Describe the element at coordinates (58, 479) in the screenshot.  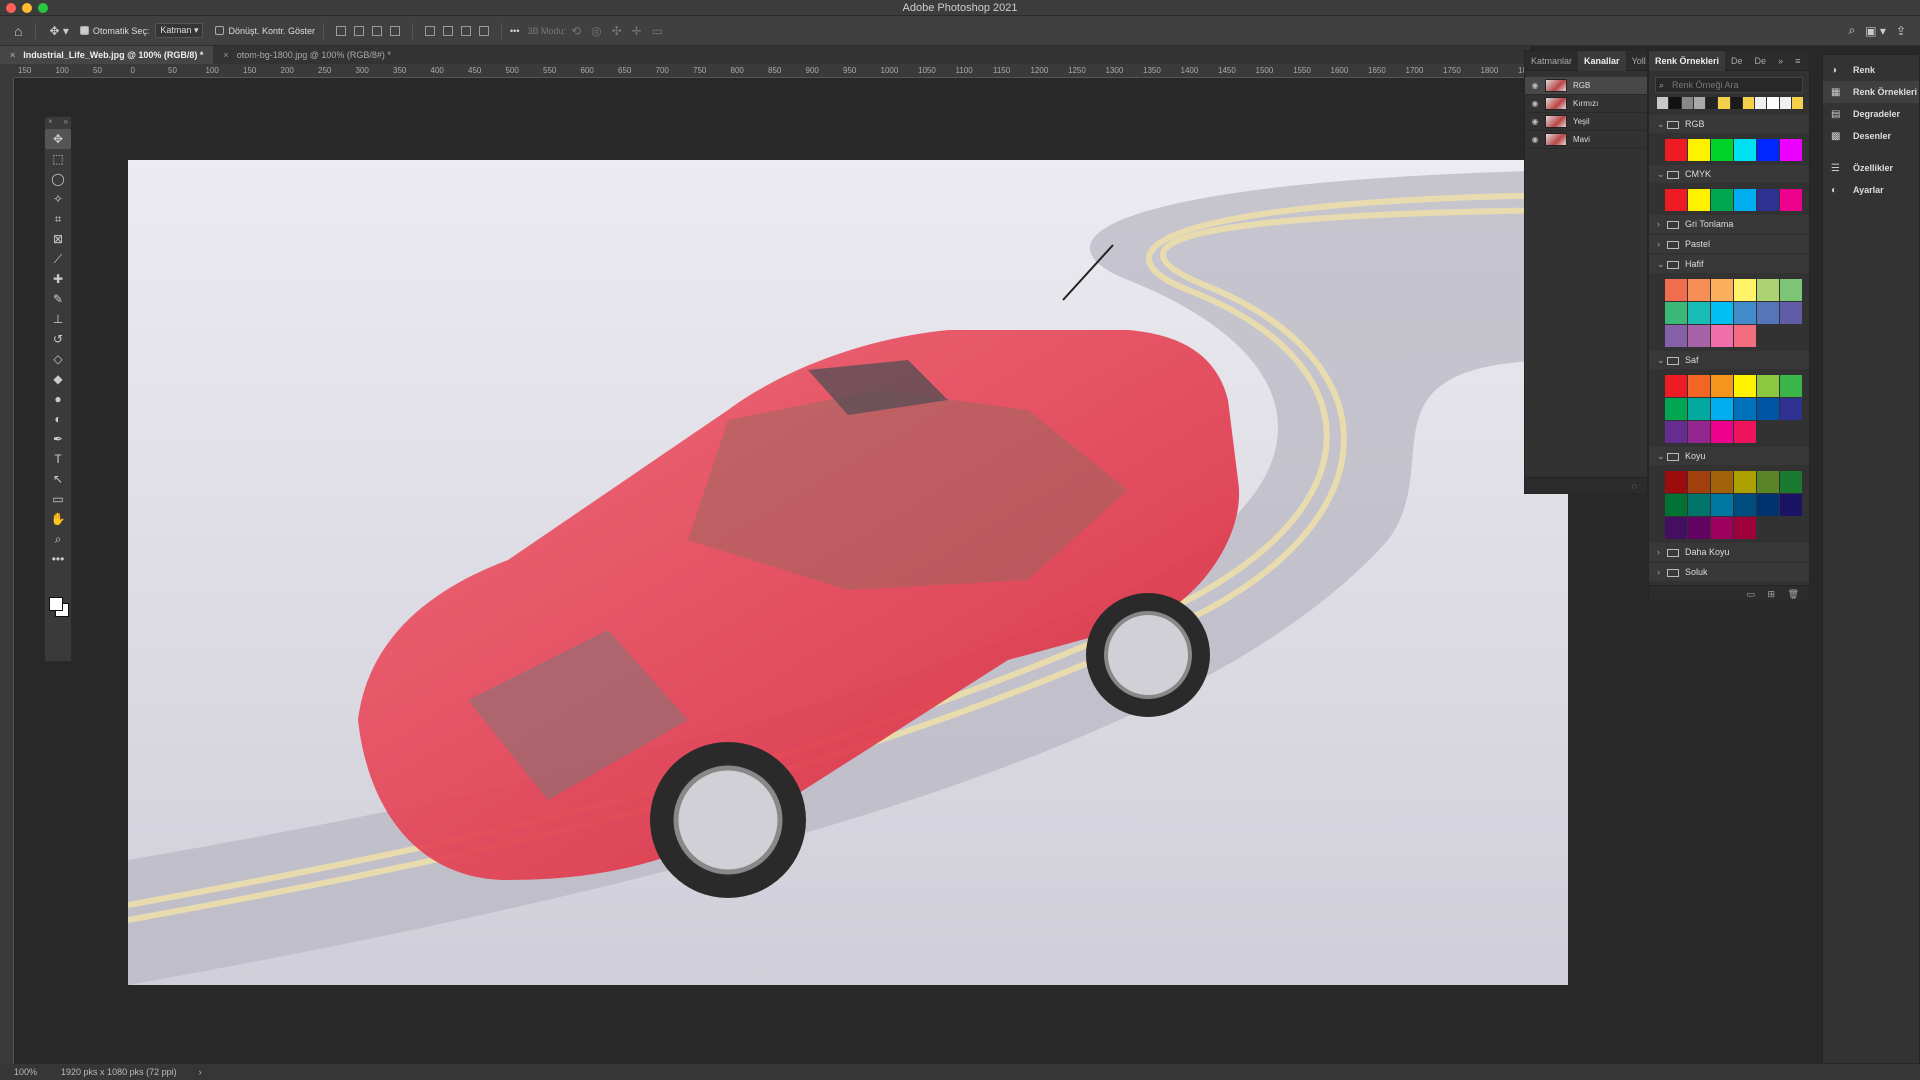
I see `path-select-icon: ↖` at that location.